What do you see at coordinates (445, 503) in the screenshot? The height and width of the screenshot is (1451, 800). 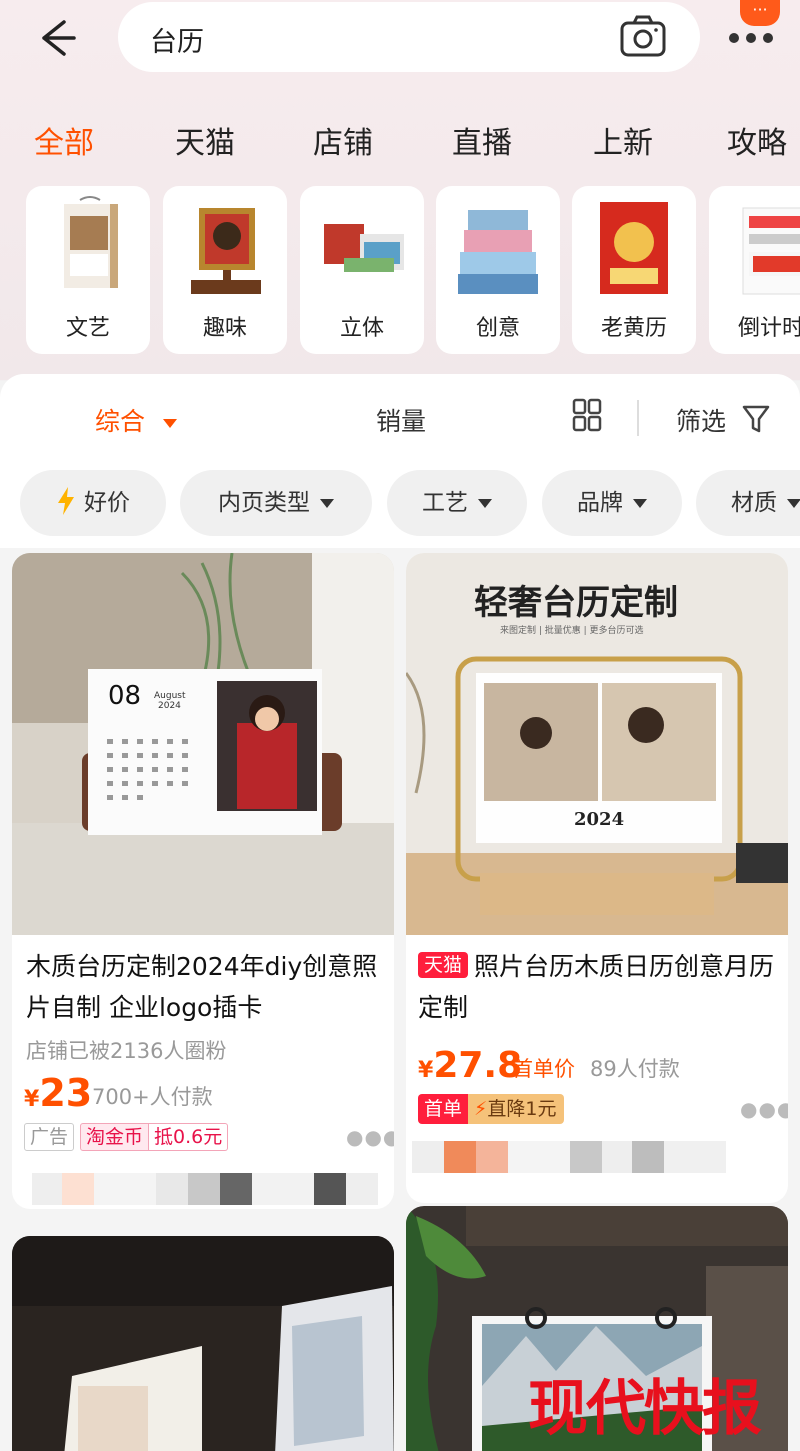 I see `chip-label: 工艺` at bounding box center [445, 503].